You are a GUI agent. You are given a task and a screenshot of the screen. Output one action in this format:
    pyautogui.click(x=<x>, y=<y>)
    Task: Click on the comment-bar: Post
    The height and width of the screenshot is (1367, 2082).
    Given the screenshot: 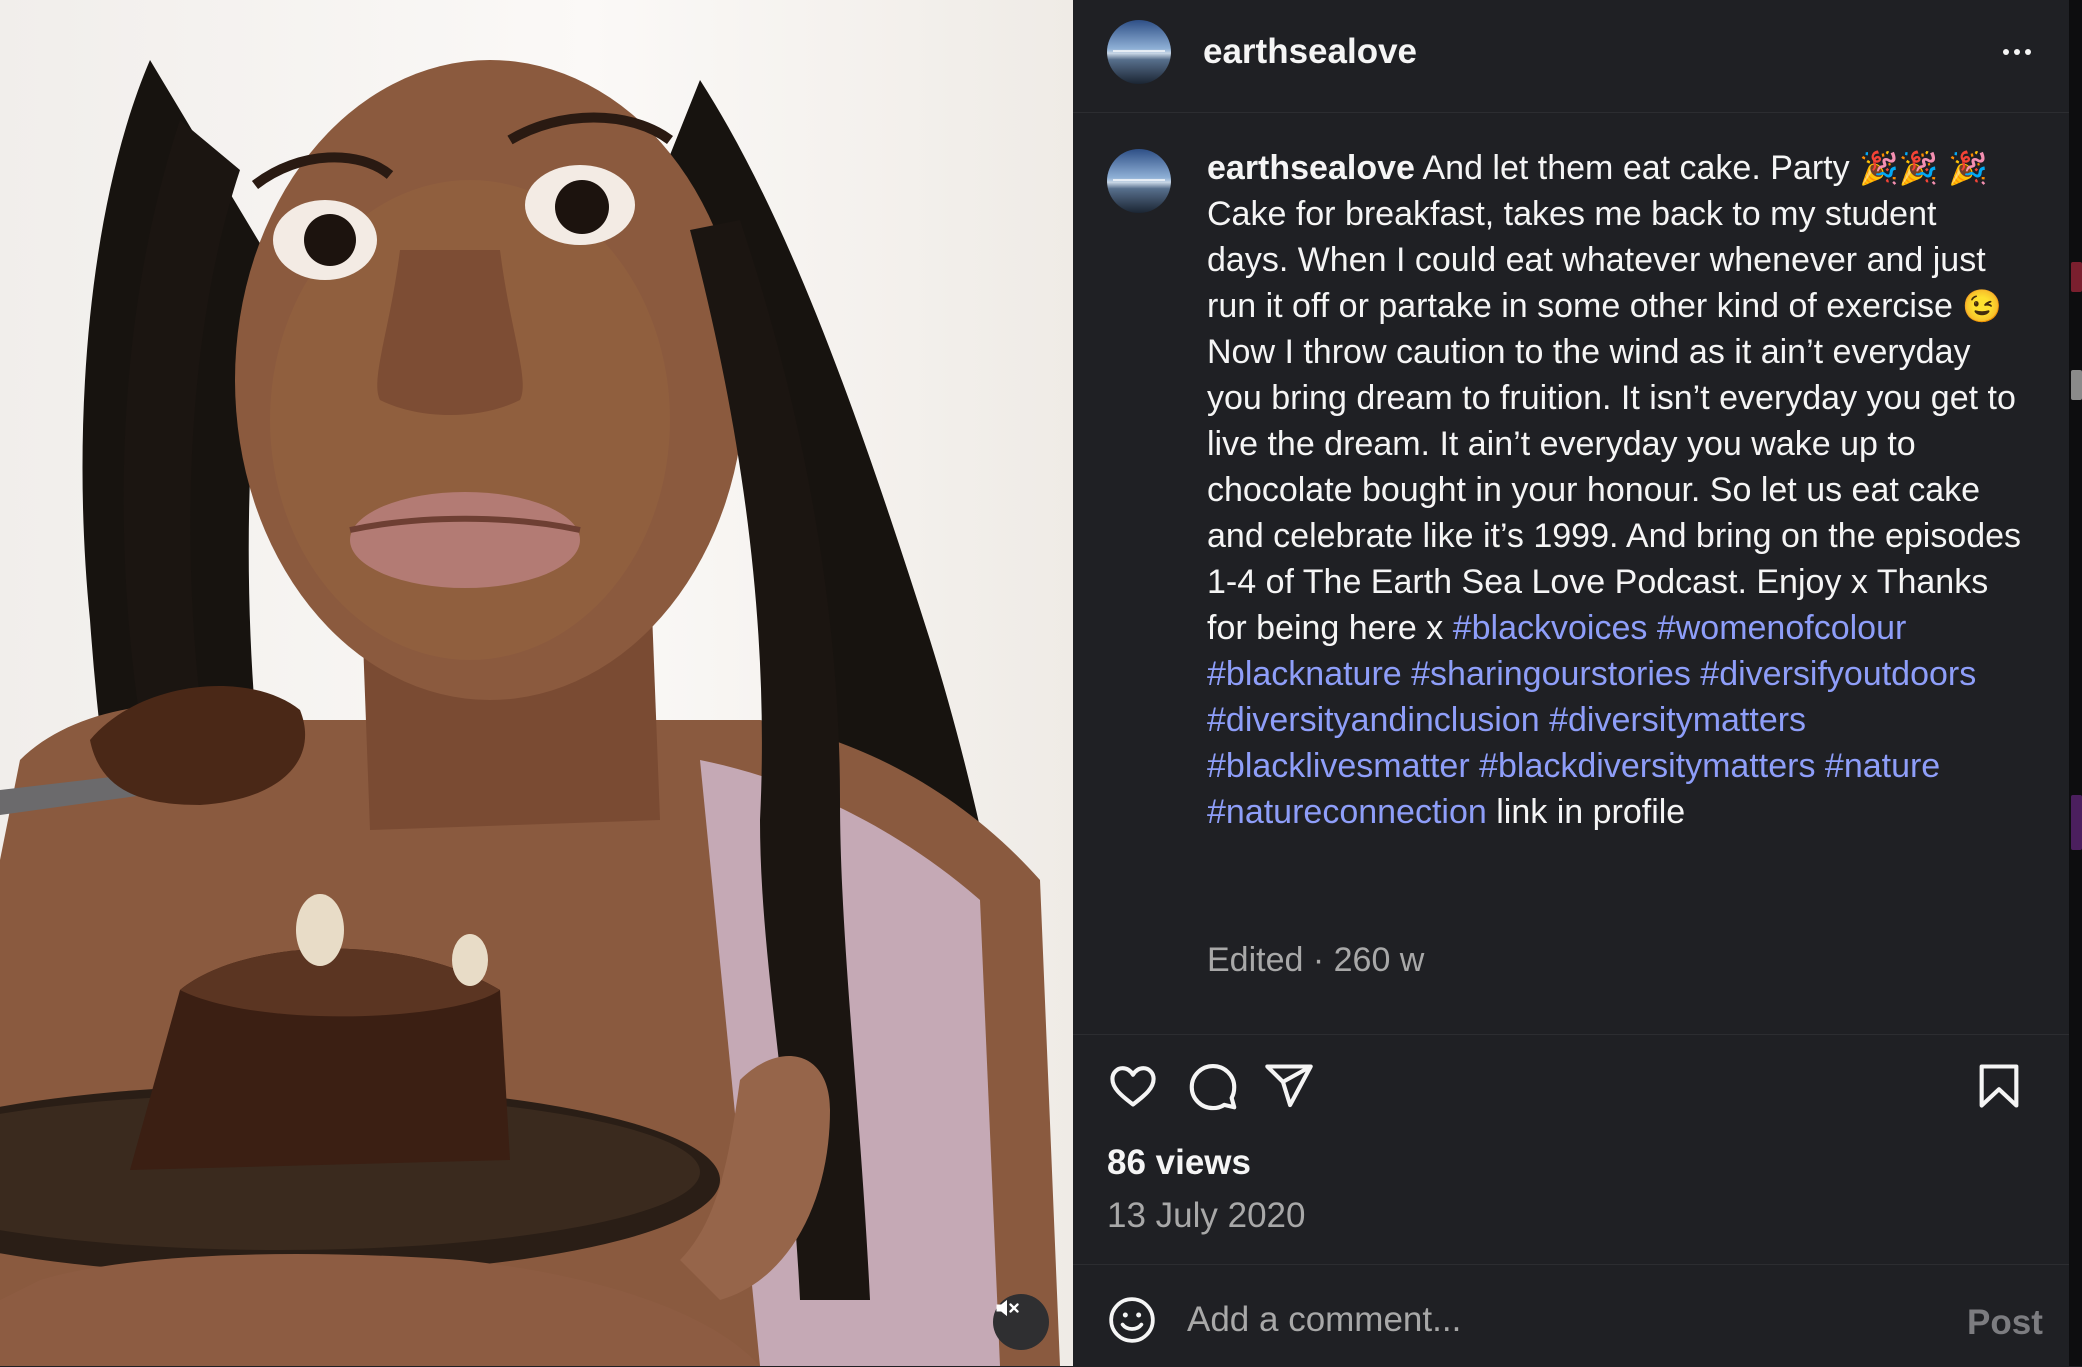 What is the action you would take?
    pyautogui.click(x=1571, y=1315)
    